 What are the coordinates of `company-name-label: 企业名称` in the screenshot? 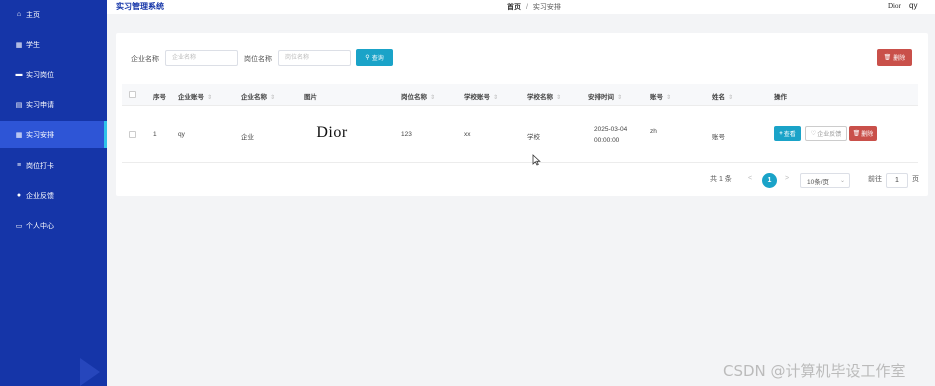 It's located at (145, 59).